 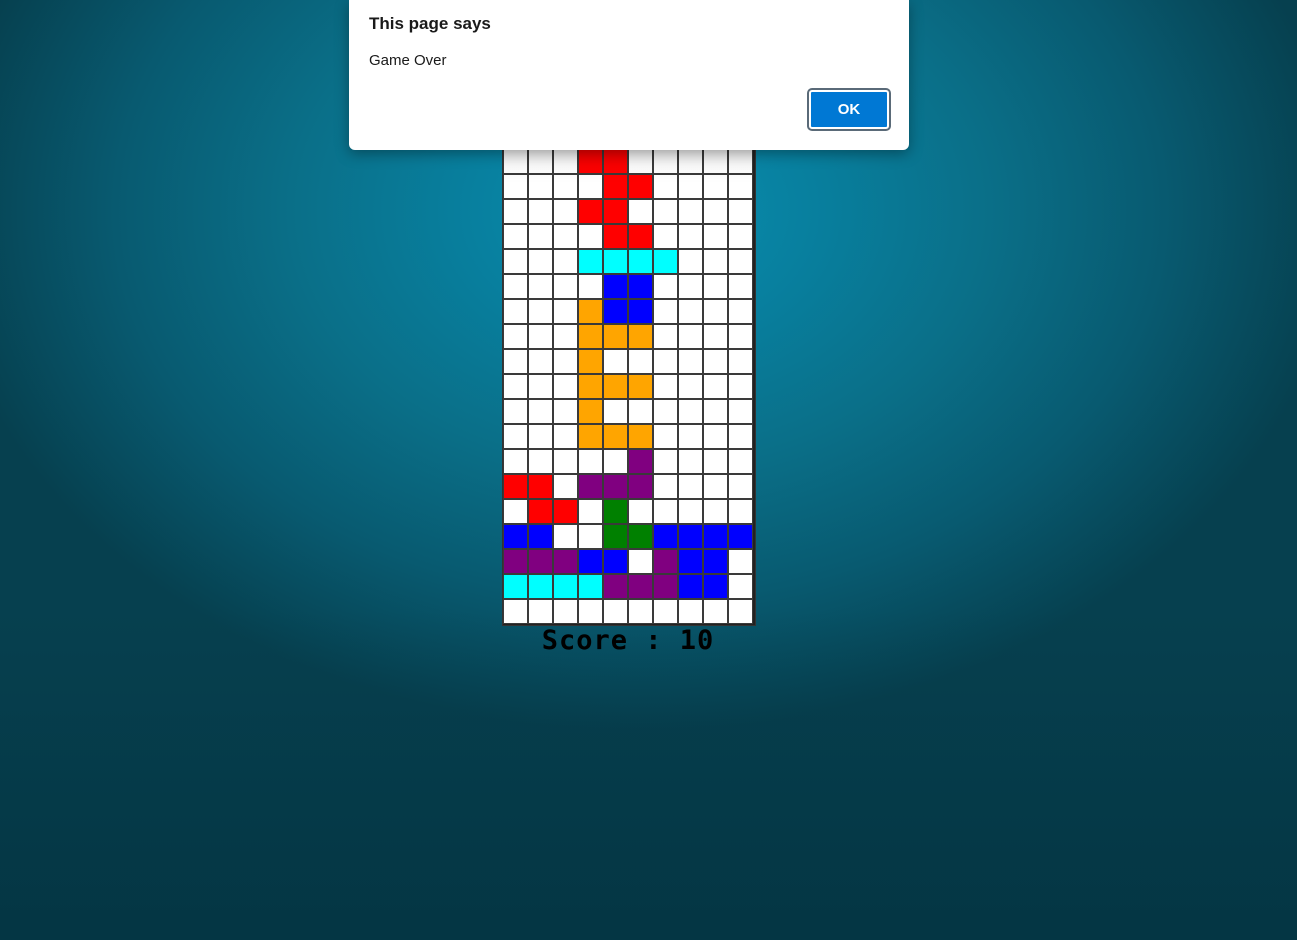 I want to click on tetris-board, so click(x=629, y=374).